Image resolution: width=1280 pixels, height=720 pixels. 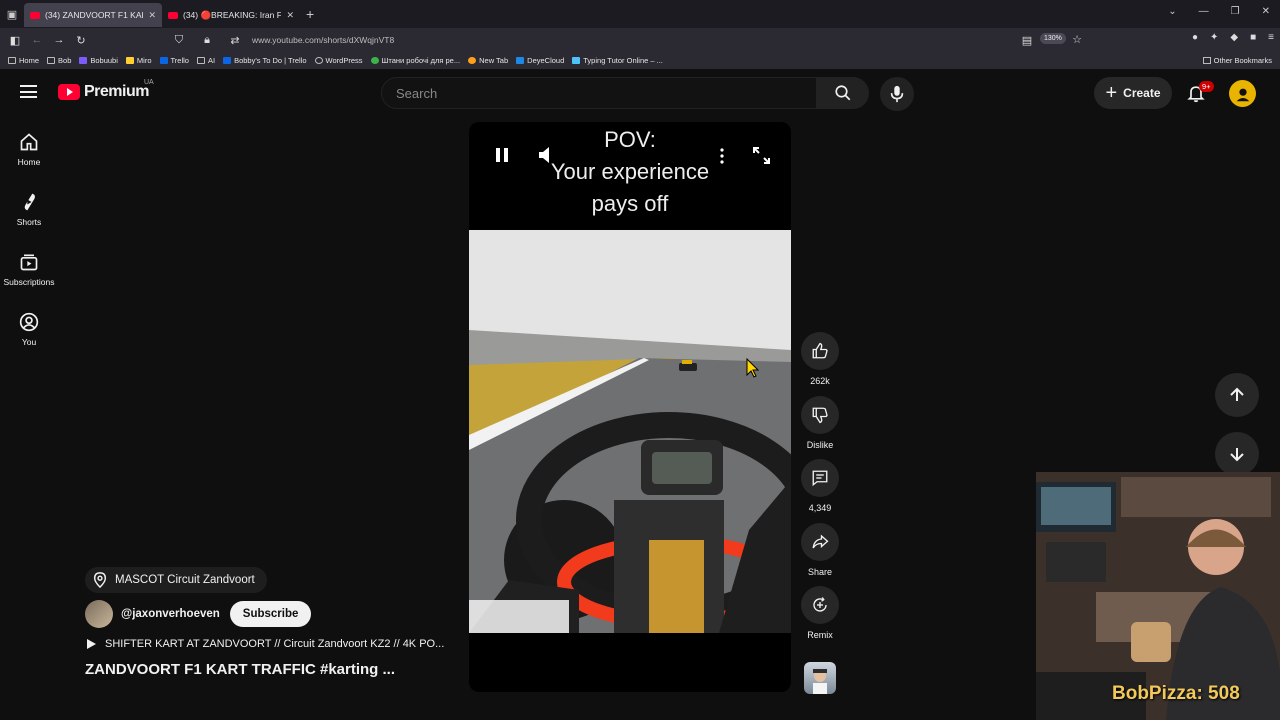 I want to click on extensions-area: ● ✦ ◆ ■ ≡, so click(x=1233, y=37).